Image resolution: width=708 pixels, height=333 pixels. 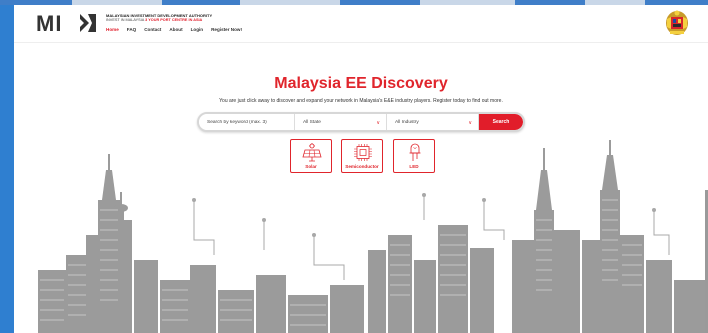 I want to click on nav-about: About, so click(x=175, y=29).